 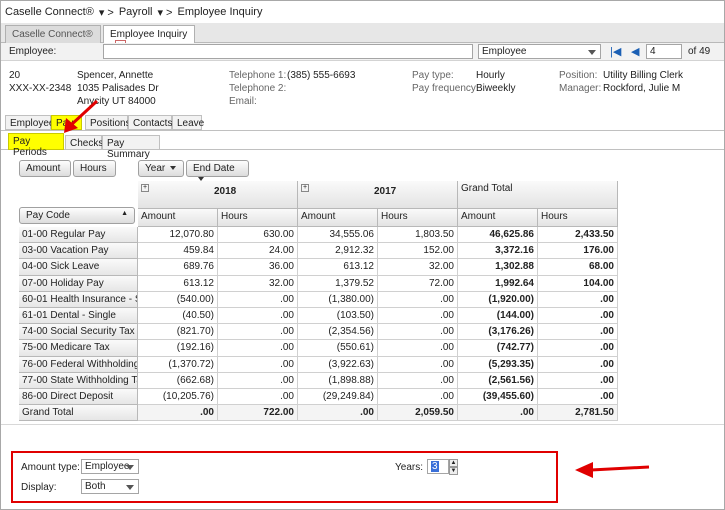 What do you see at coordinates (498, 283) in the screenshot?
I see `data-cell: 1,992.64` at bounding box center [498, 283].